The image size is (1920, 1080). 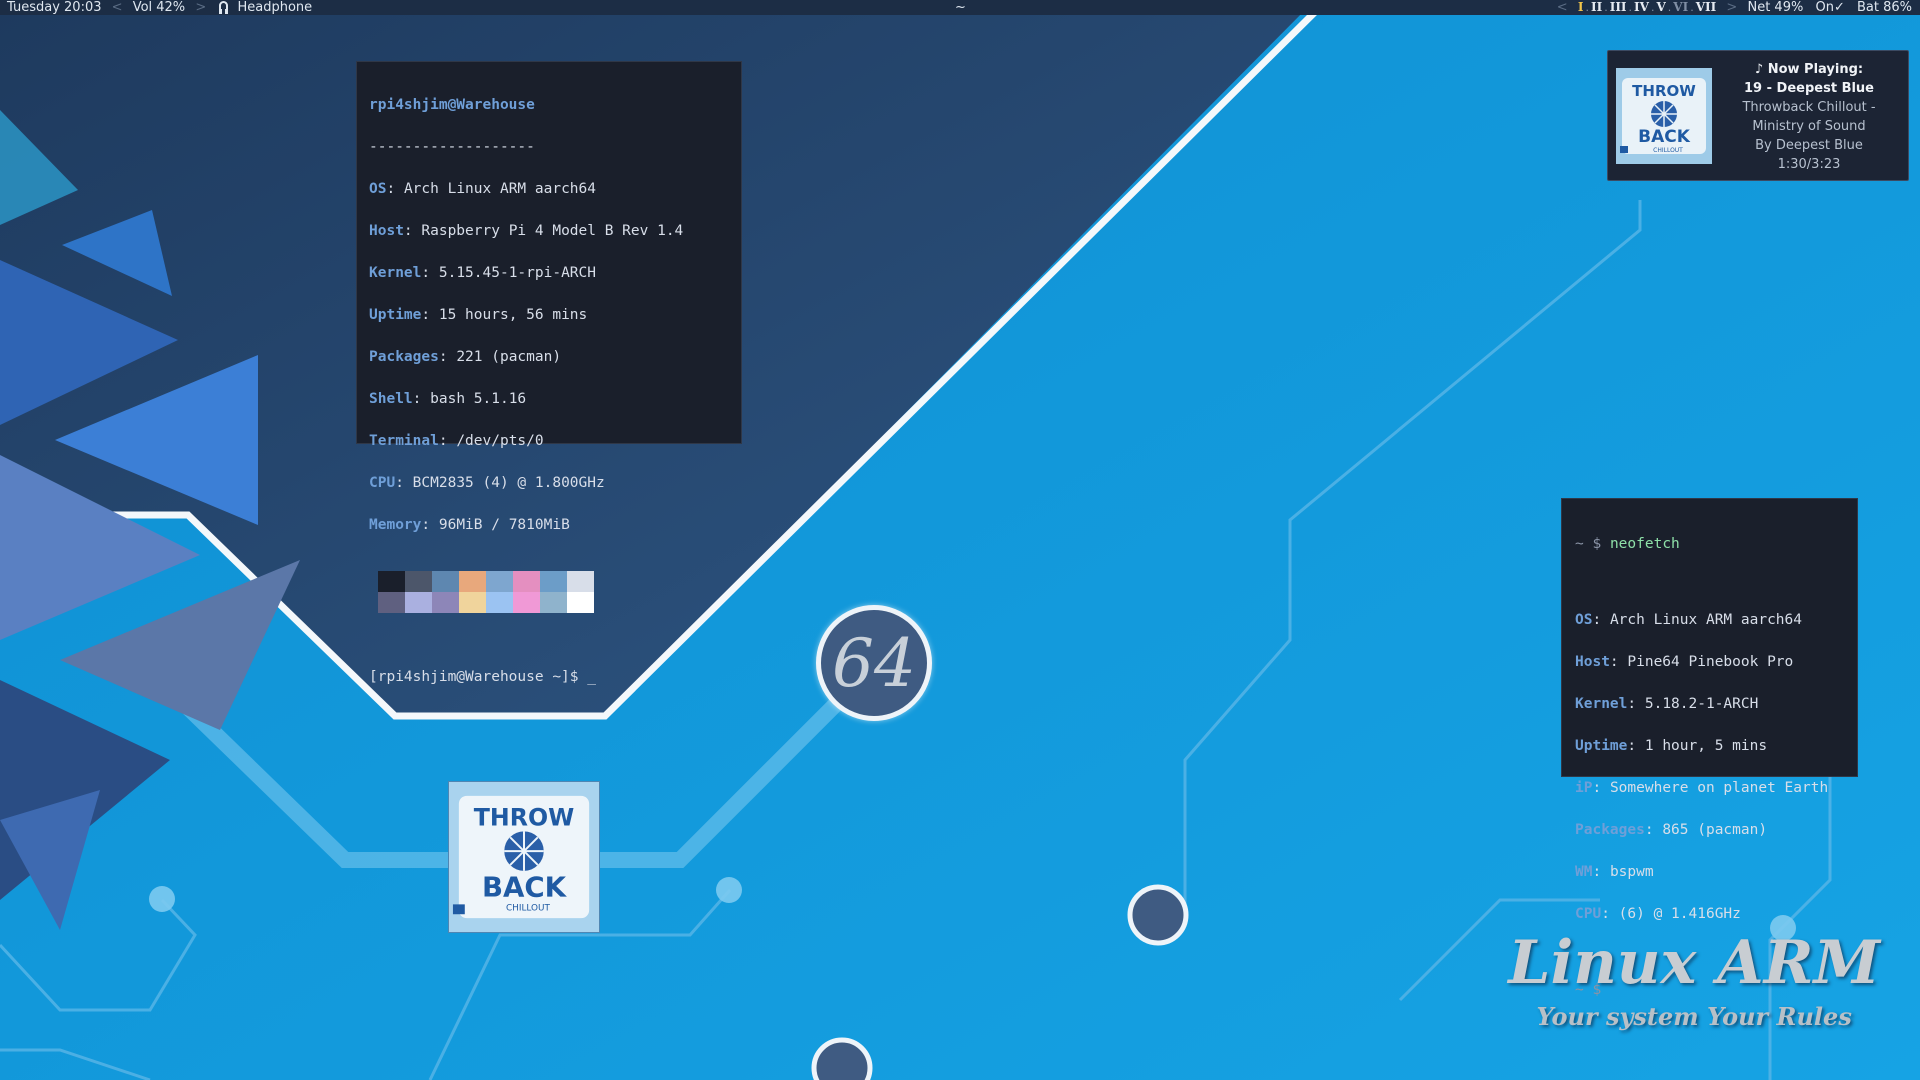 I want to click on brand-subtitle: Your system Your Rules, so click(x=1694, y=1016).